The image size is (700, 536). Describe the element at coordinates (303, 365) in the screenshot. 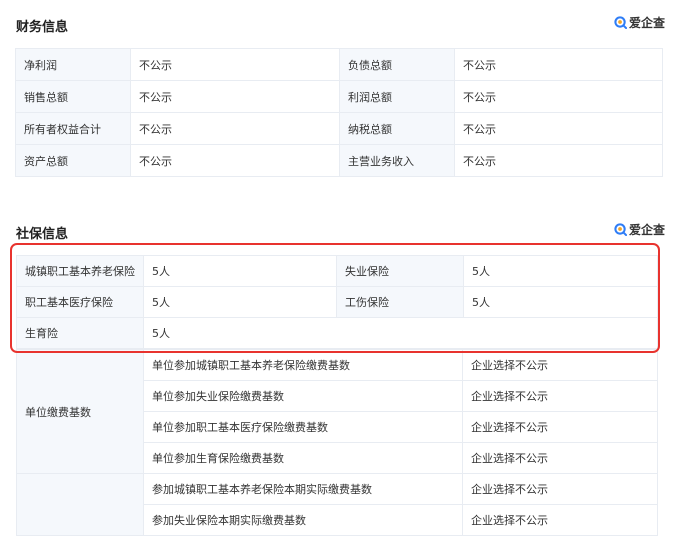

I see `payment-item: 单位参加城镇职工基本养老保险缴费基数` at that location.